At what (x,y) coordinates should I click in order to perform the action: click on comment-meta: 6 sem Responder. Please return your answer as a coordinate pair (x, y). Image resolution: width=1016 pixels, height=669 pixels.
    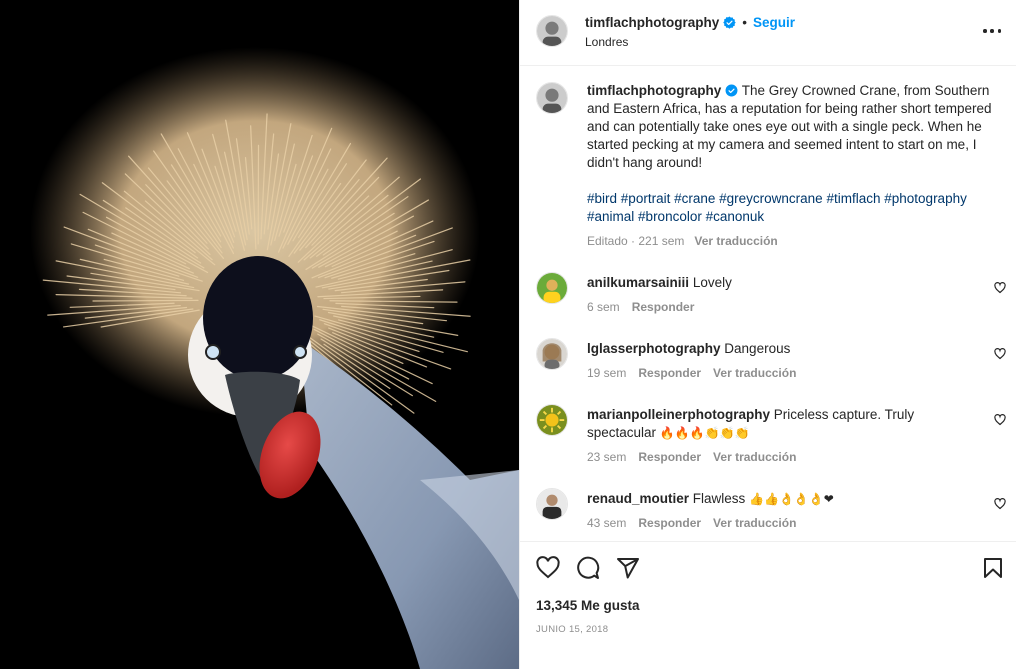
    Looking at the image, I should click on (640, 307).